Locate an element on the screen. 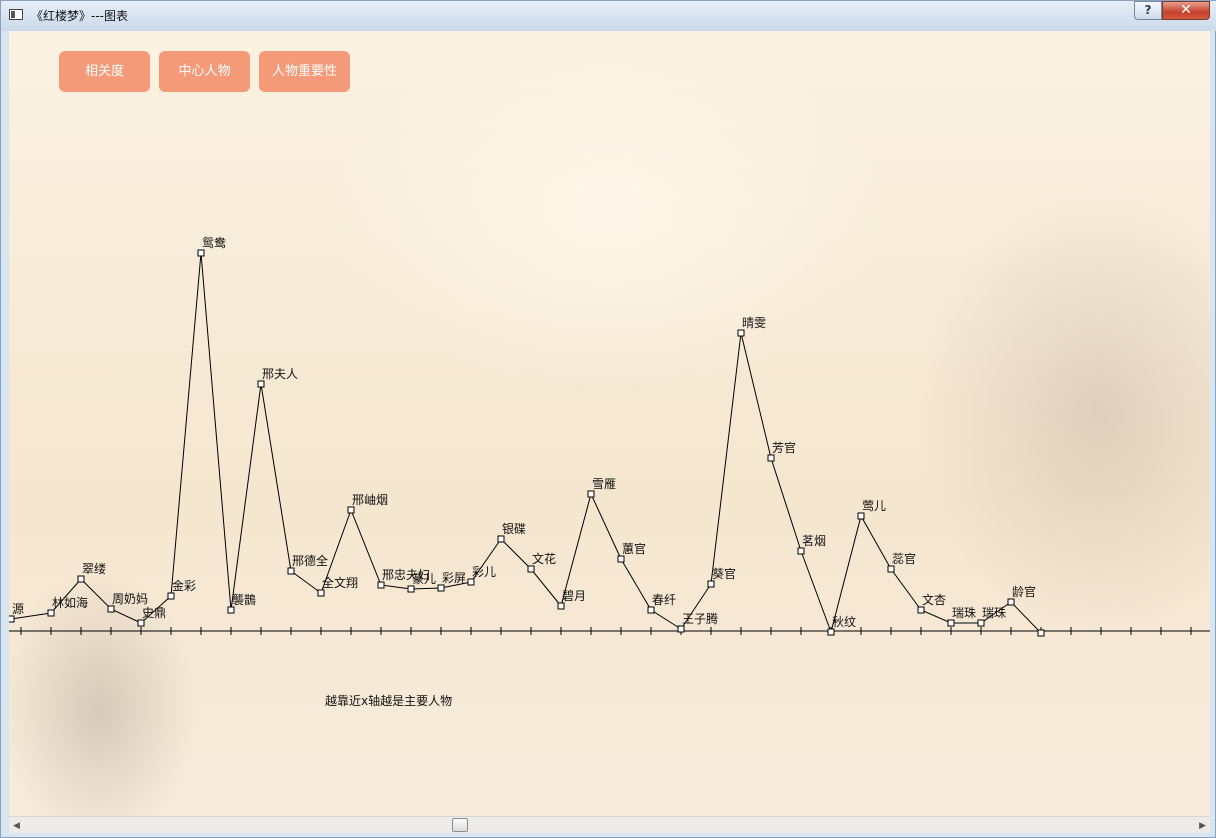 This screenshot has height=838, width=1216. window-title: 《红楼梦》---图表 is located at coordinates (79, 16).